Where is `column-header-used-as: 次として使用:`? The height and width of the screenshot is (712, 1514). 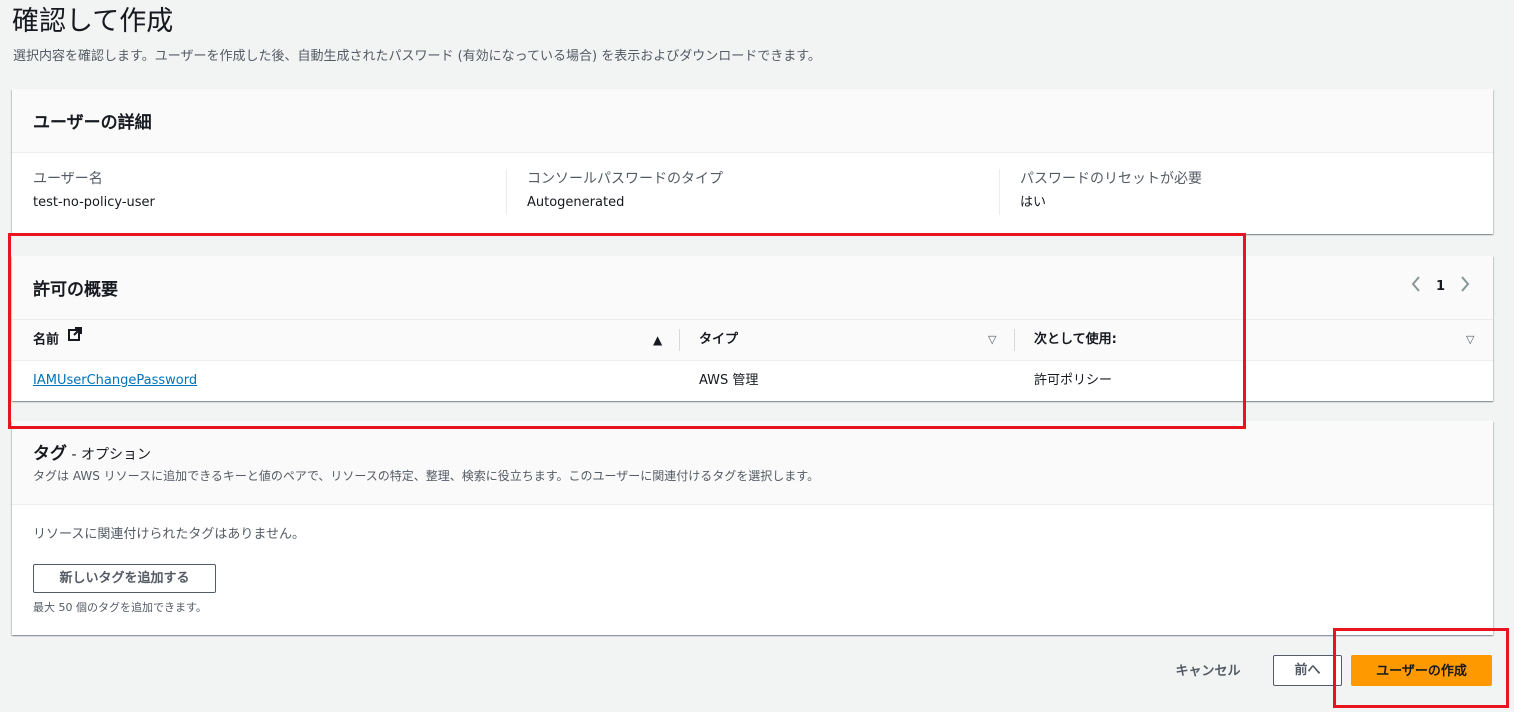
column-header-used-as: 次として使用: is located at coordinates (1075, 340).